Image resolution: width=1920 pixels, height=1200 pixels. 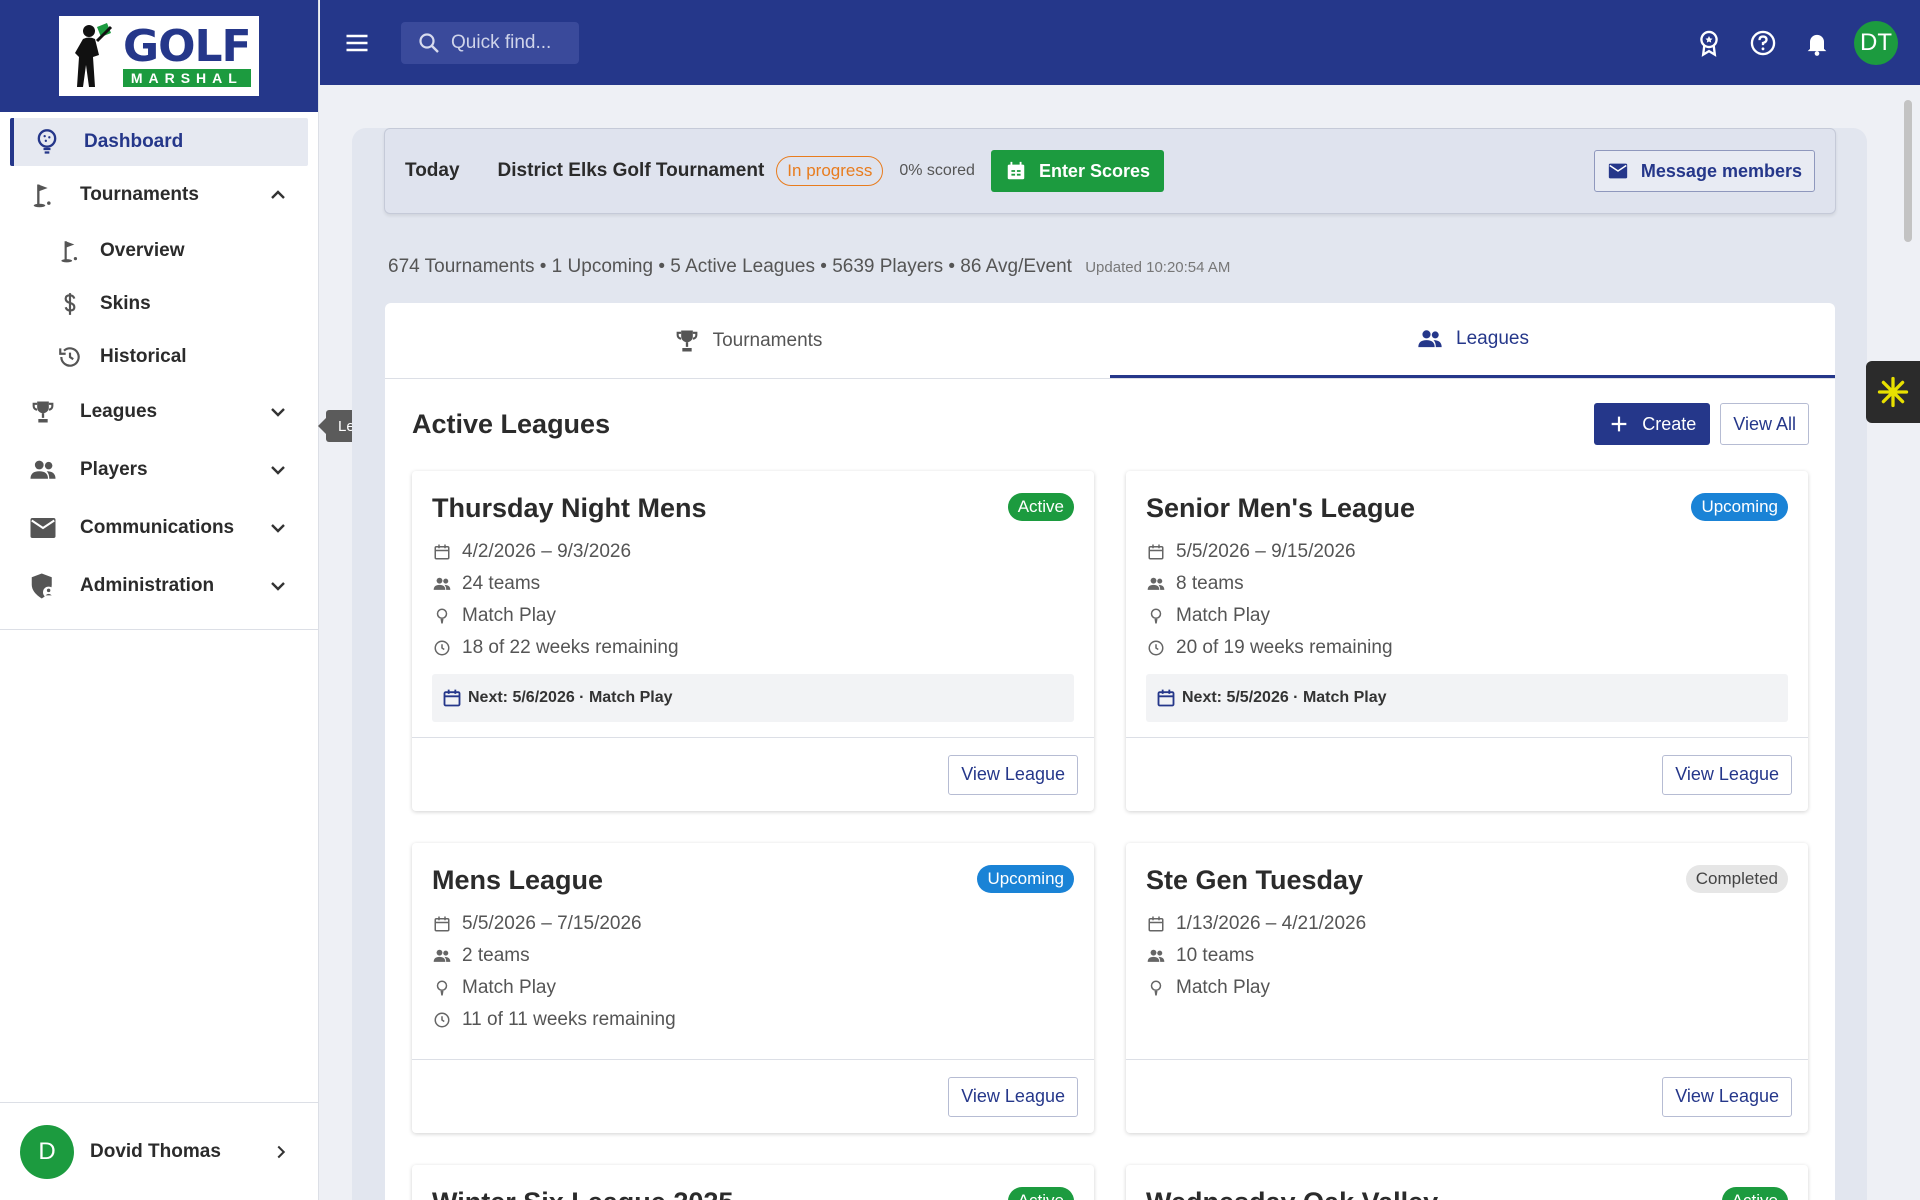 What do you see at coordinates (1876, 42) in the screenshot?
I see `user-avatar: DT` at bounding box center [1876, 42].